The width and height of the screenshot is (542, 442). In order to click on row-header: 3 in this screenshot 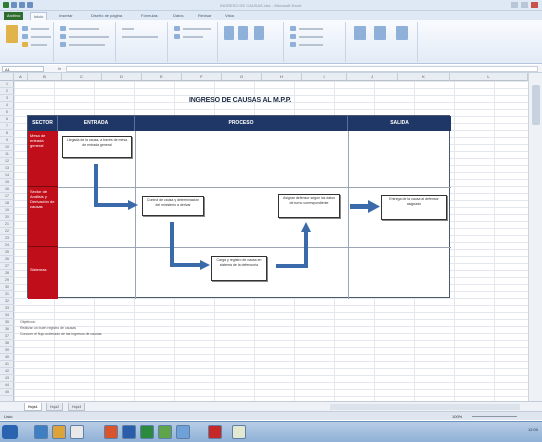, I will do `click(7, 98)`.